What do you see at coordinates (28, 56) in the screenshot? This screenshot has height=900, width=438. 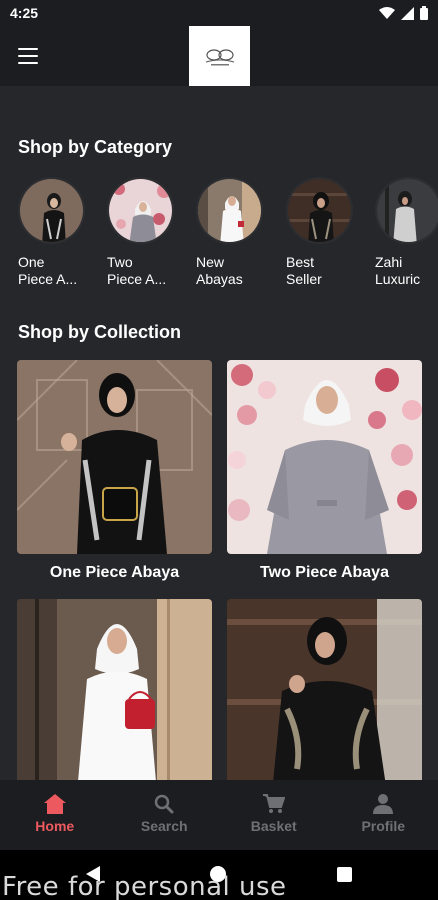 I see `hamburger-icon` at bounding box center [28, 56].